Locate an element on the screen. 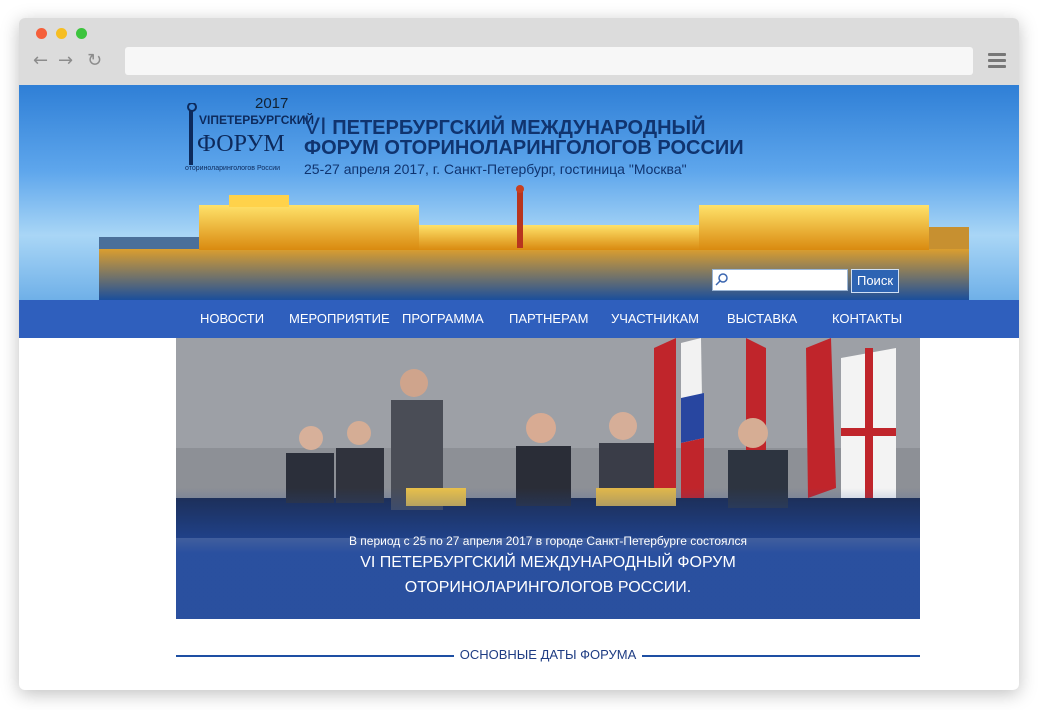 This screenshot has width=1038, height=710. search-button: Поиск is located at coordinates (875, 281).